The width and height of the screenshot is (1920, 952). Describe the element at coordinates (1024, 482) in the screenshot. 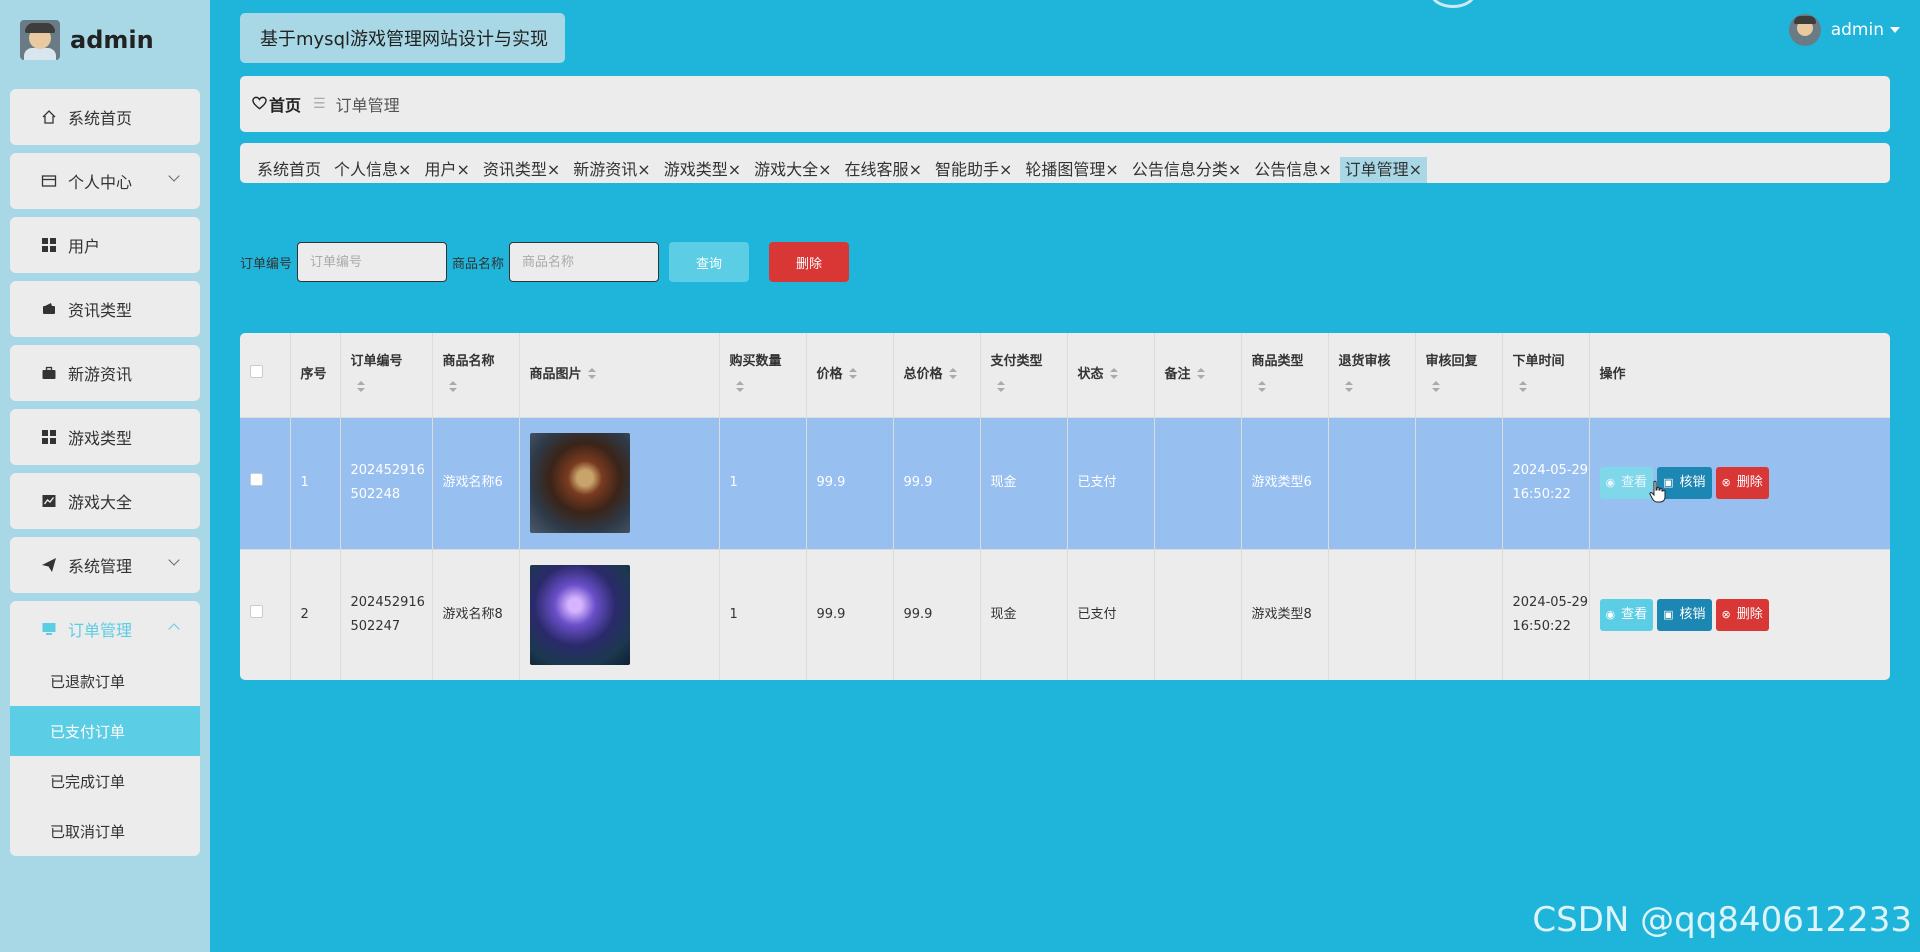

I see `cell-pay-type: 现金` at that location.